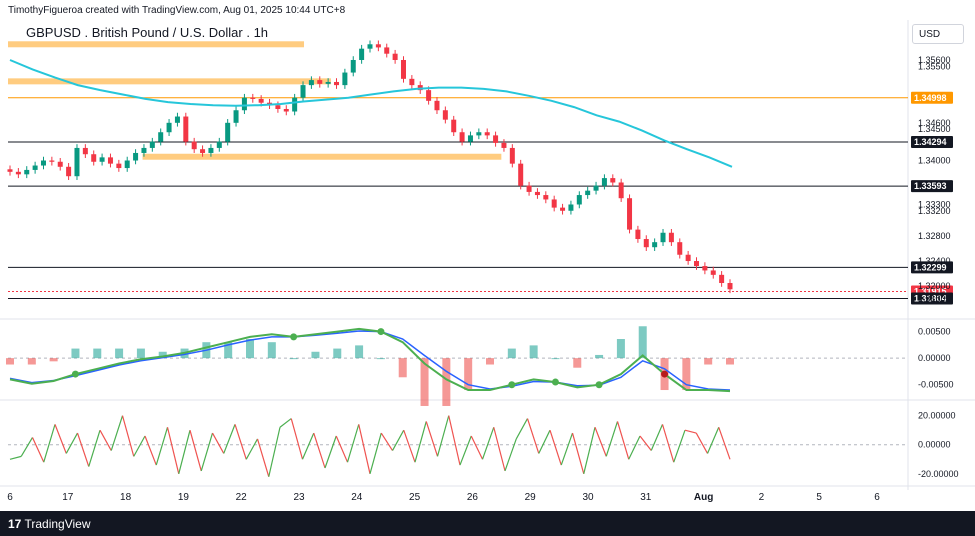 The height and width of the screenshot is (536, 975). What do you see at coordinates (126, 497) in the screenshot?
I see `time-tick-label: 18` at bounding box center [126, 497].